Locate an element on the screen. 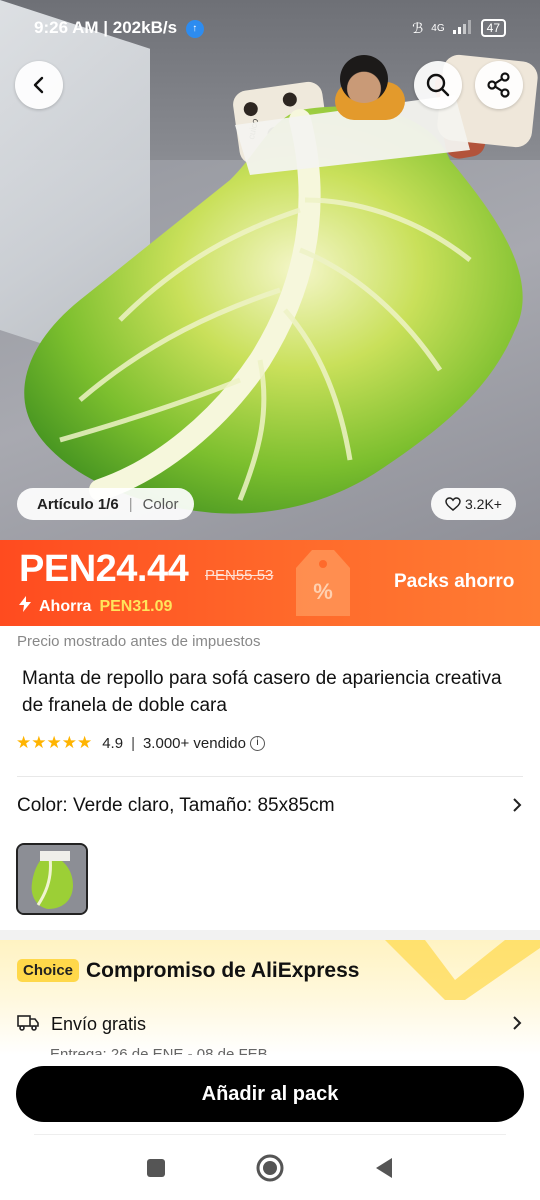 This screenshot has width=540, height=1200. star-rating-icon: ★★★★★ is located at coordinates (54, 742).